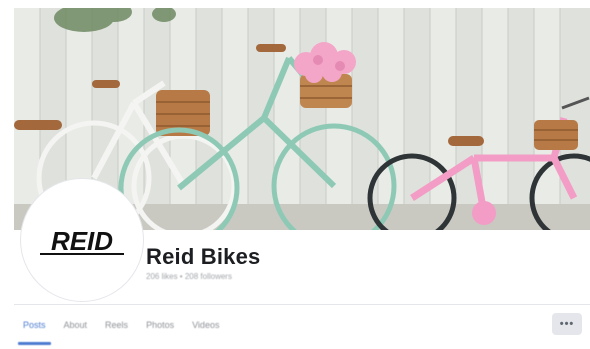  Describe the element at coordinates (205, 325) in the screenshot. I see `tab-videos: Videos` at that location.